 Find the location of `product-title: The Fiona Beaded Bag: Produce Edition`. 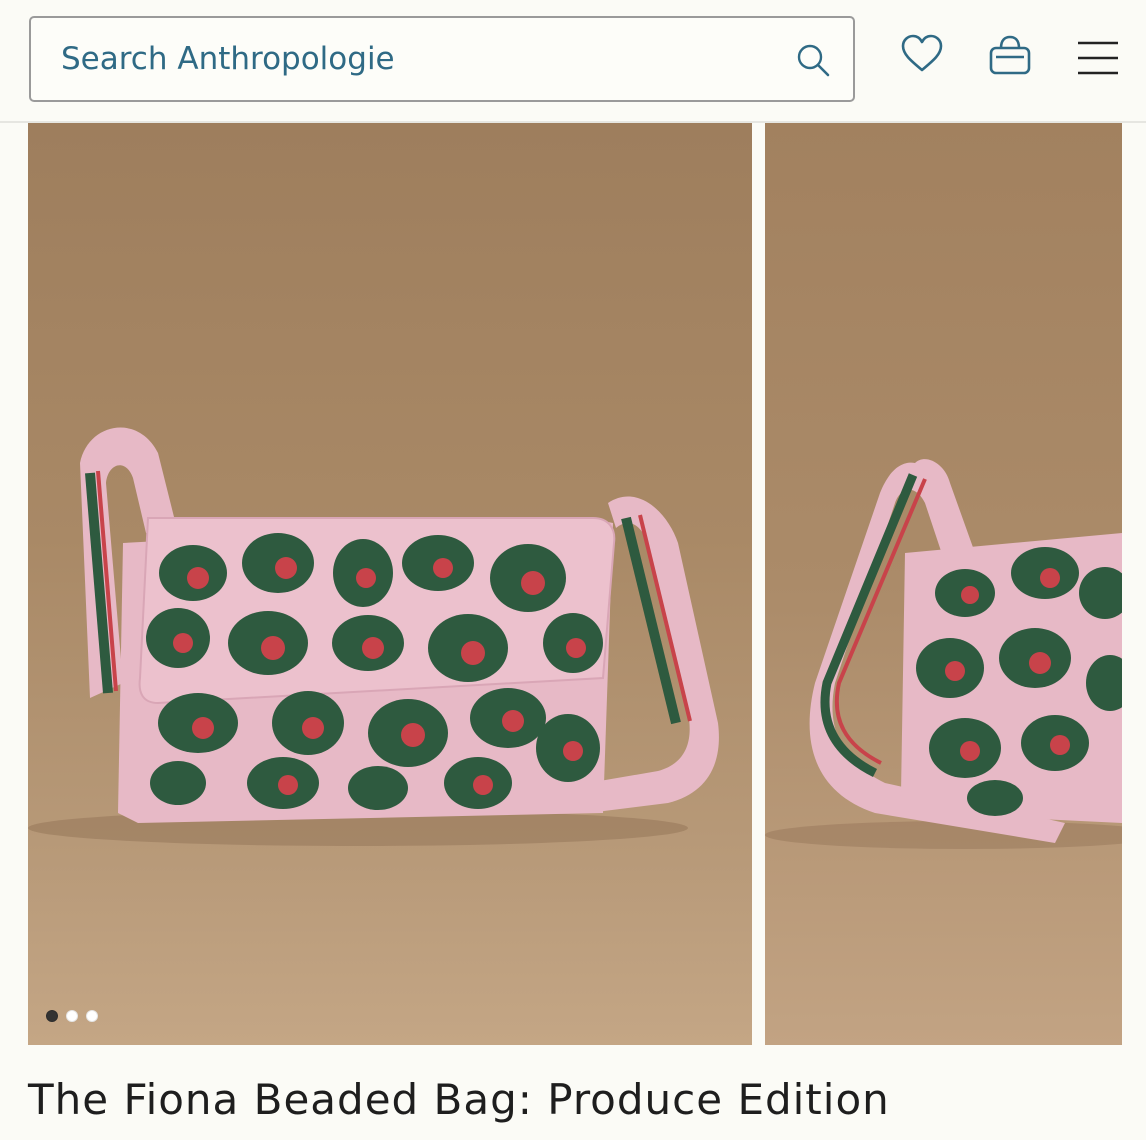

product-title: The Fiona Beaded Bag: Produce Edition is located at coordinates (459, 1099).